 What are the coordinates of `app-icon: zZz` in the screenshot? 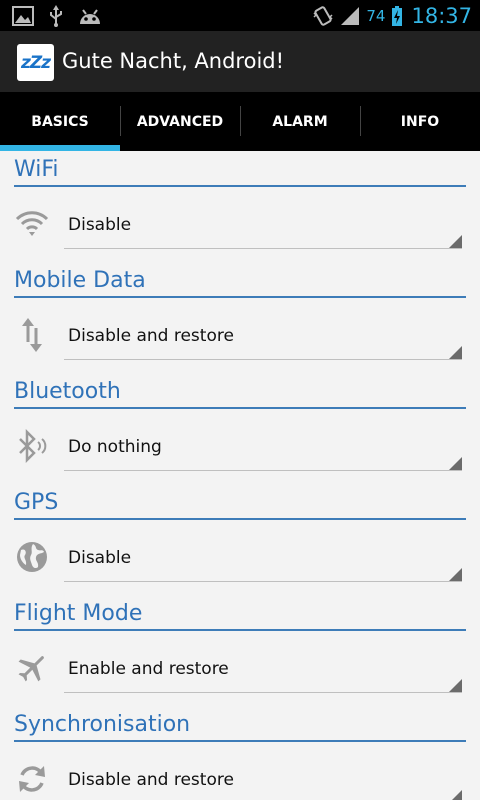 It's located at (35, 62).